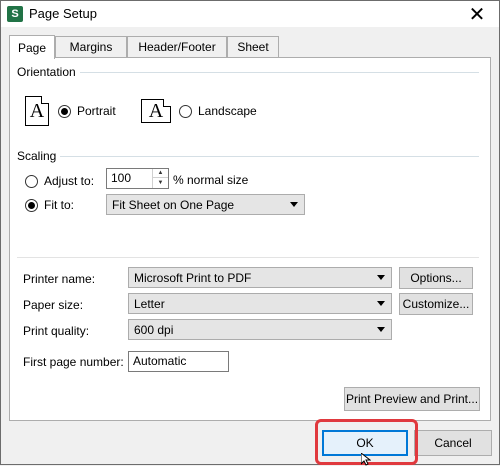 The height and width of the screenshot is (466, 500). Describe the element at coordinates (227, 111) in the screenshot. I see `landscape-label: Landscape` at that location.